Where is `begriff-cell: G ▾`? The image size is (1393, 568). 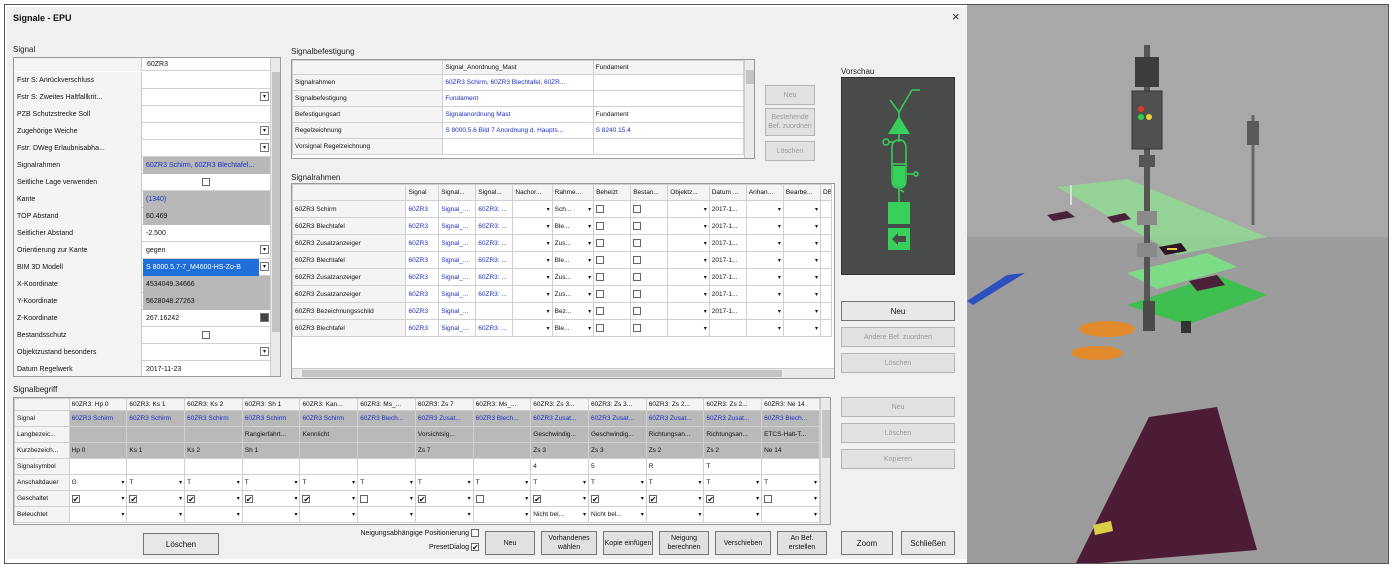
begriff-cell: G ▾ is located at coordinates (98, 482).